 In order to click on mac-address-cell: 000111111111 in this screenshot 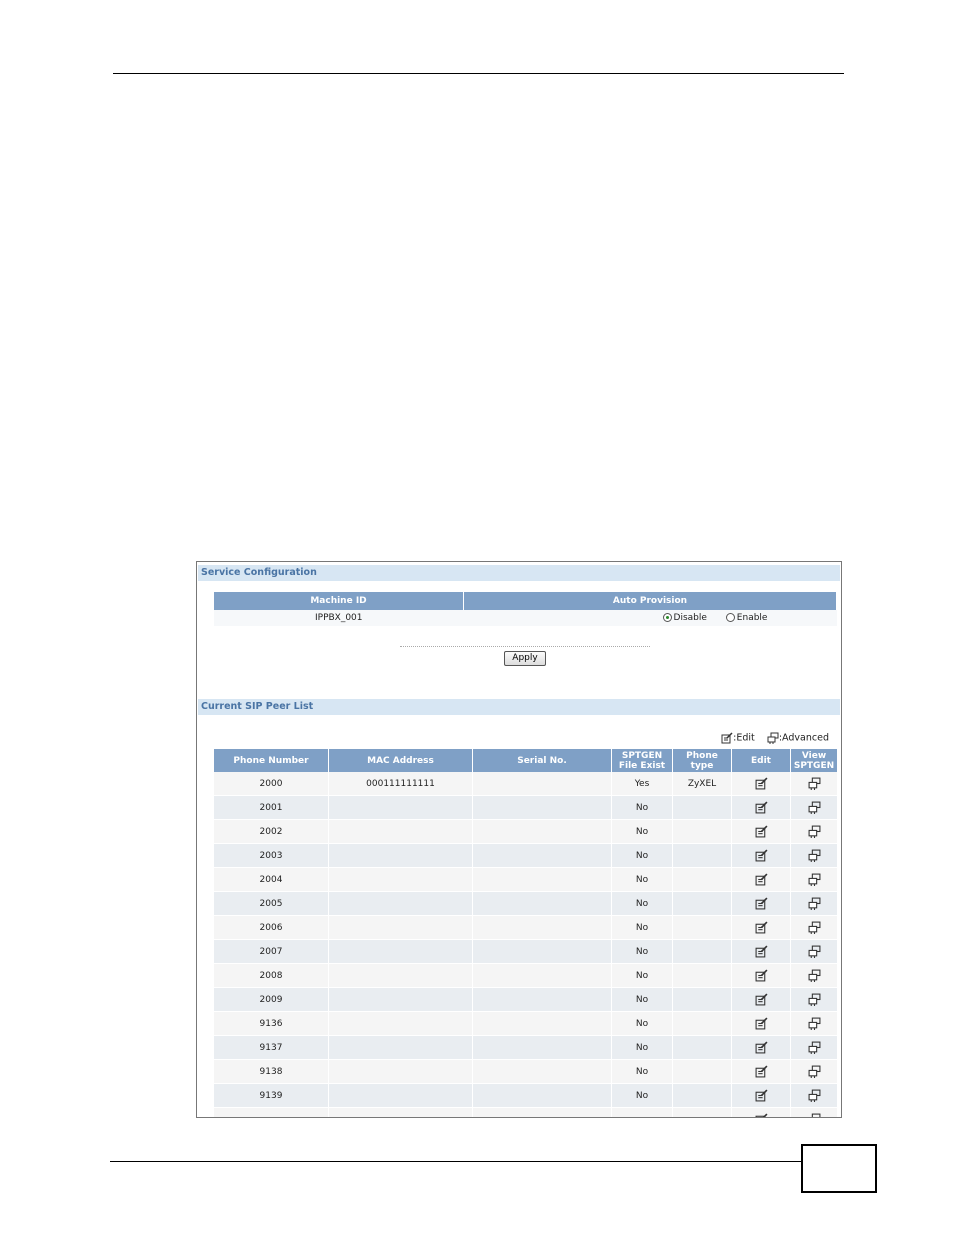, I will do `click(400, 784)`.